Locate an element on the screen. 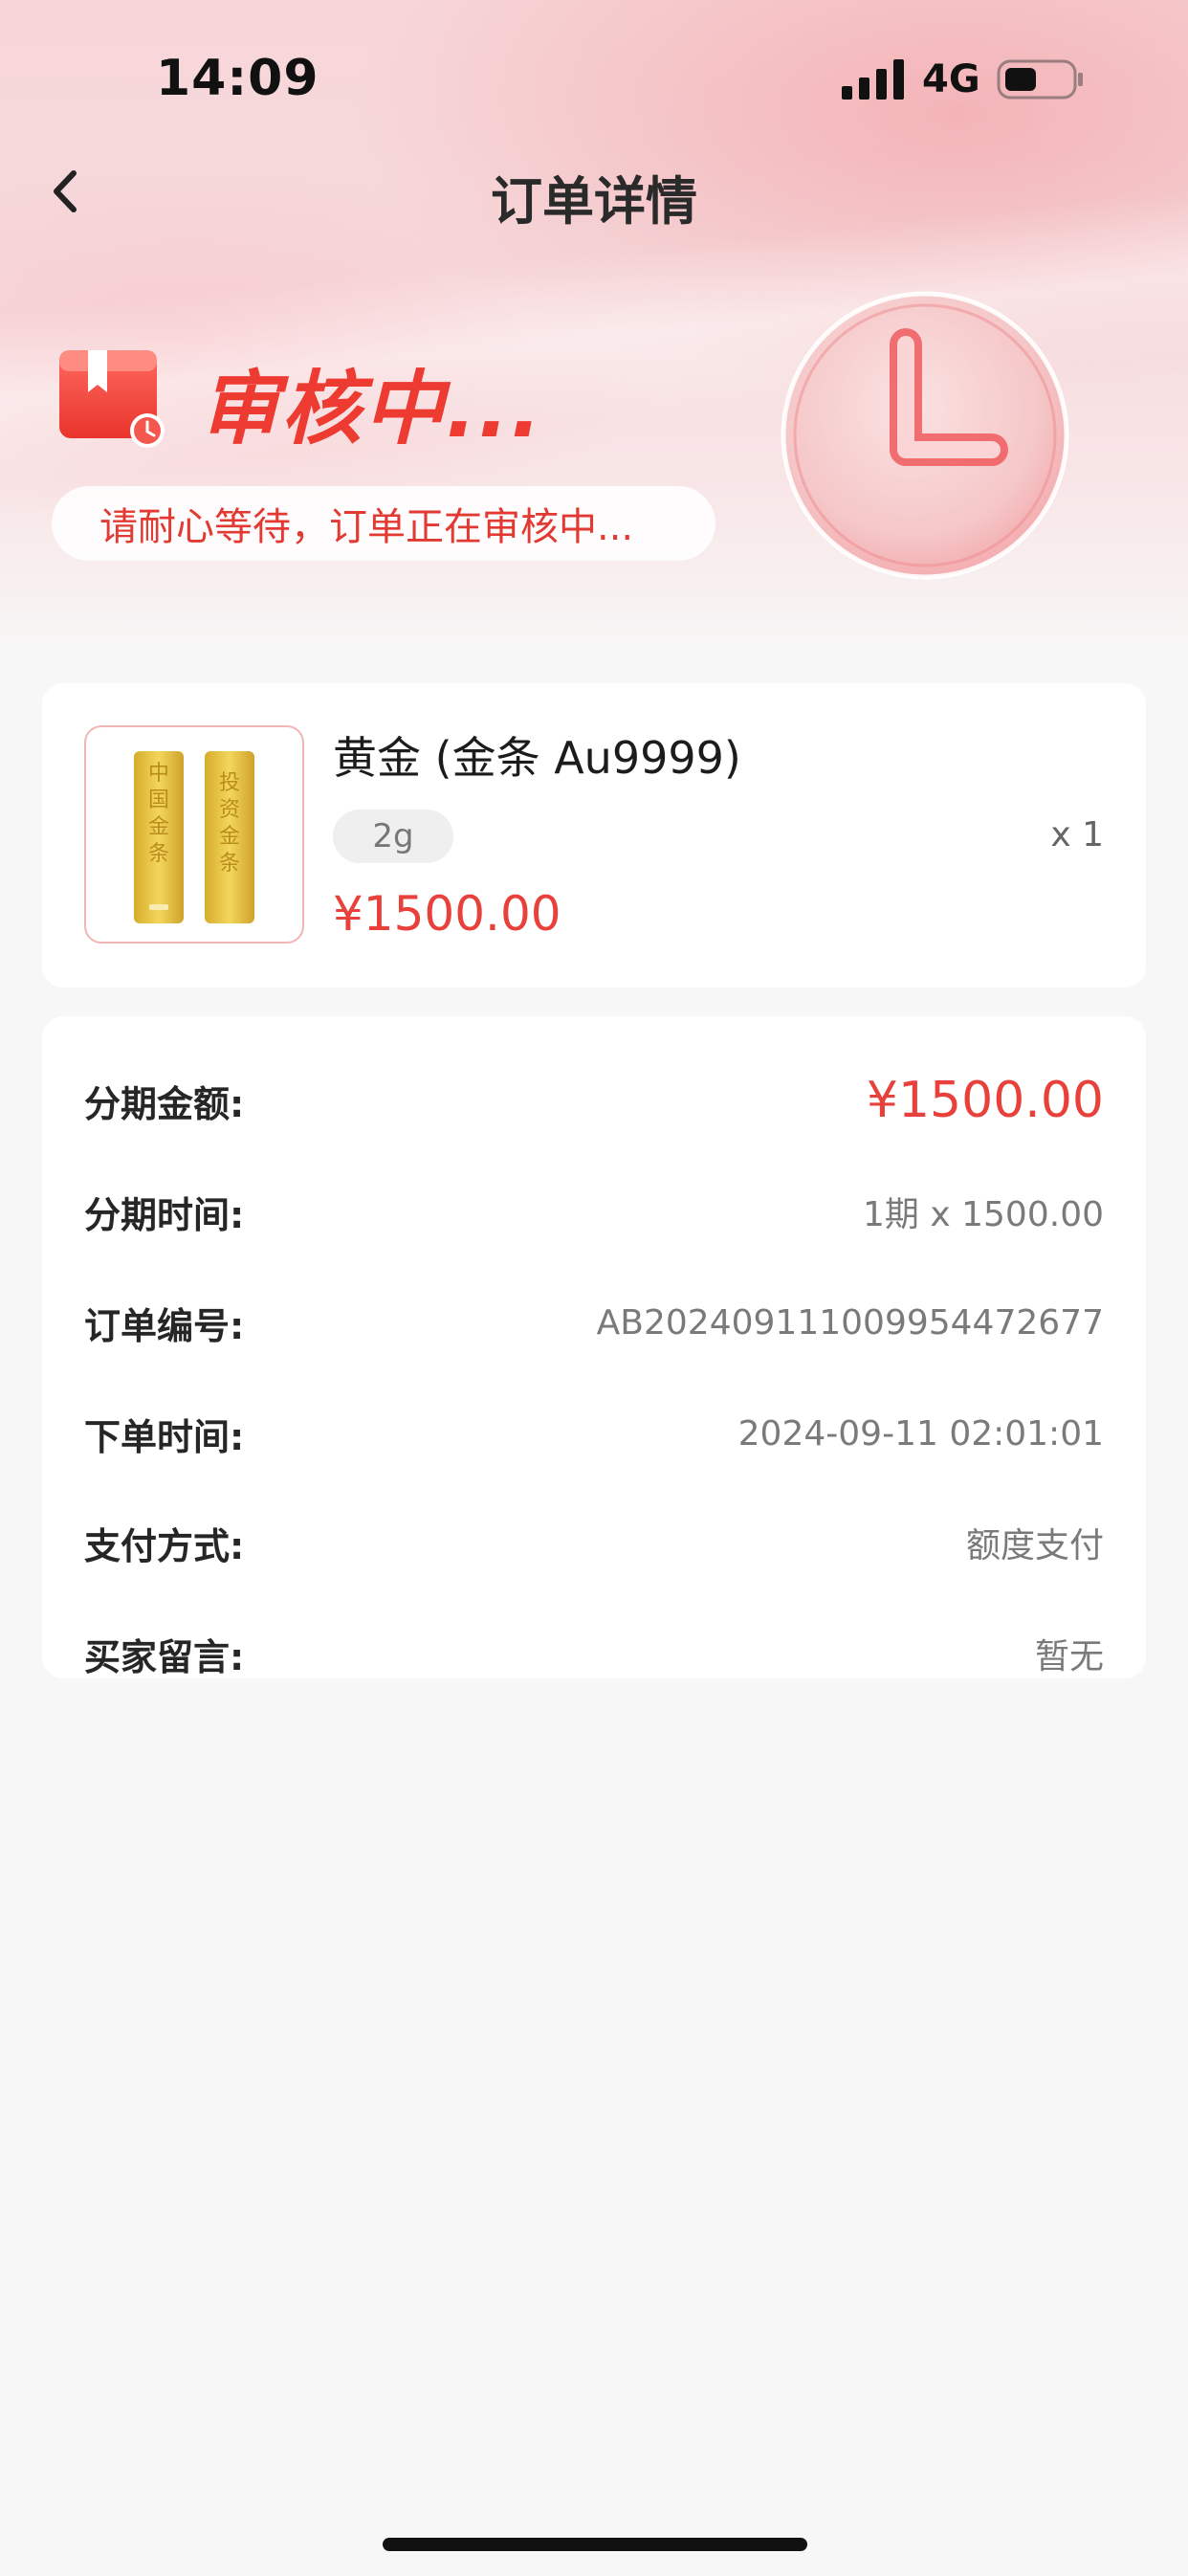 This screenshot has width=1188, height=2576. status-time: 14:09 is located at coordinates (237, 78).